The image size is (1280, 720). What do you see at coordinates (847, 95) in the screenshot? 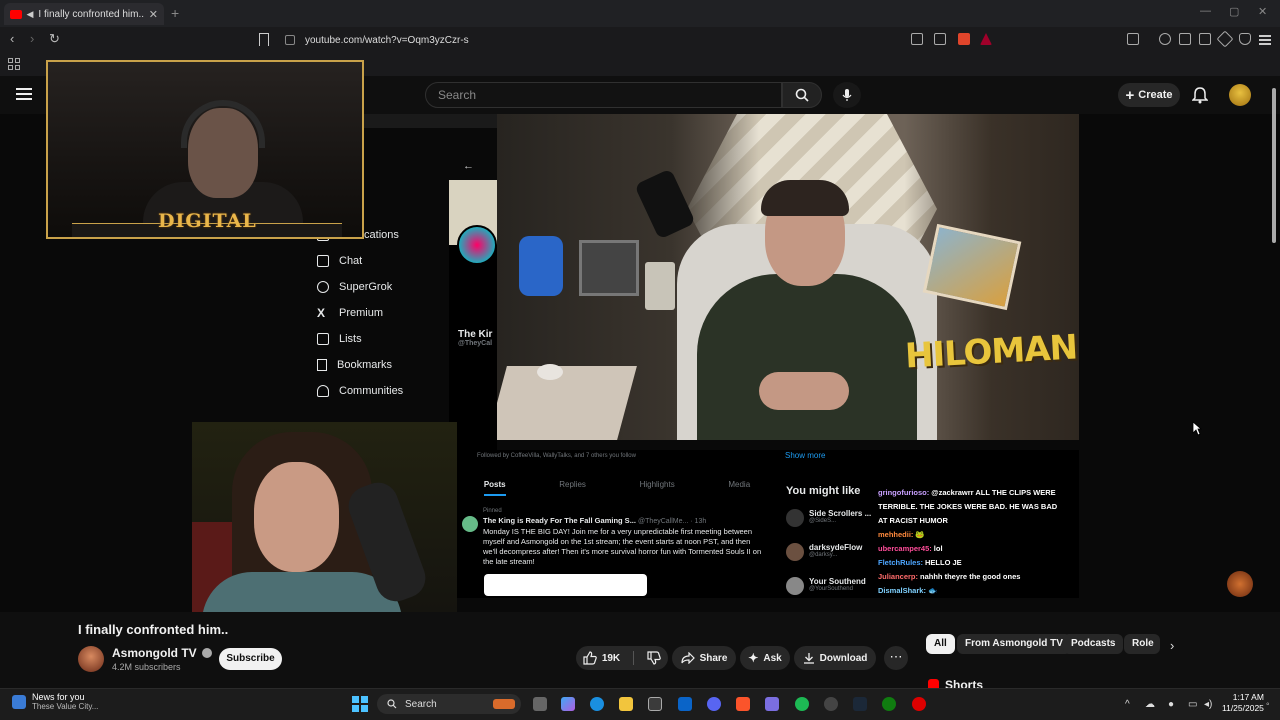
I see `voice-search-button` at bounding box center [847, 95].